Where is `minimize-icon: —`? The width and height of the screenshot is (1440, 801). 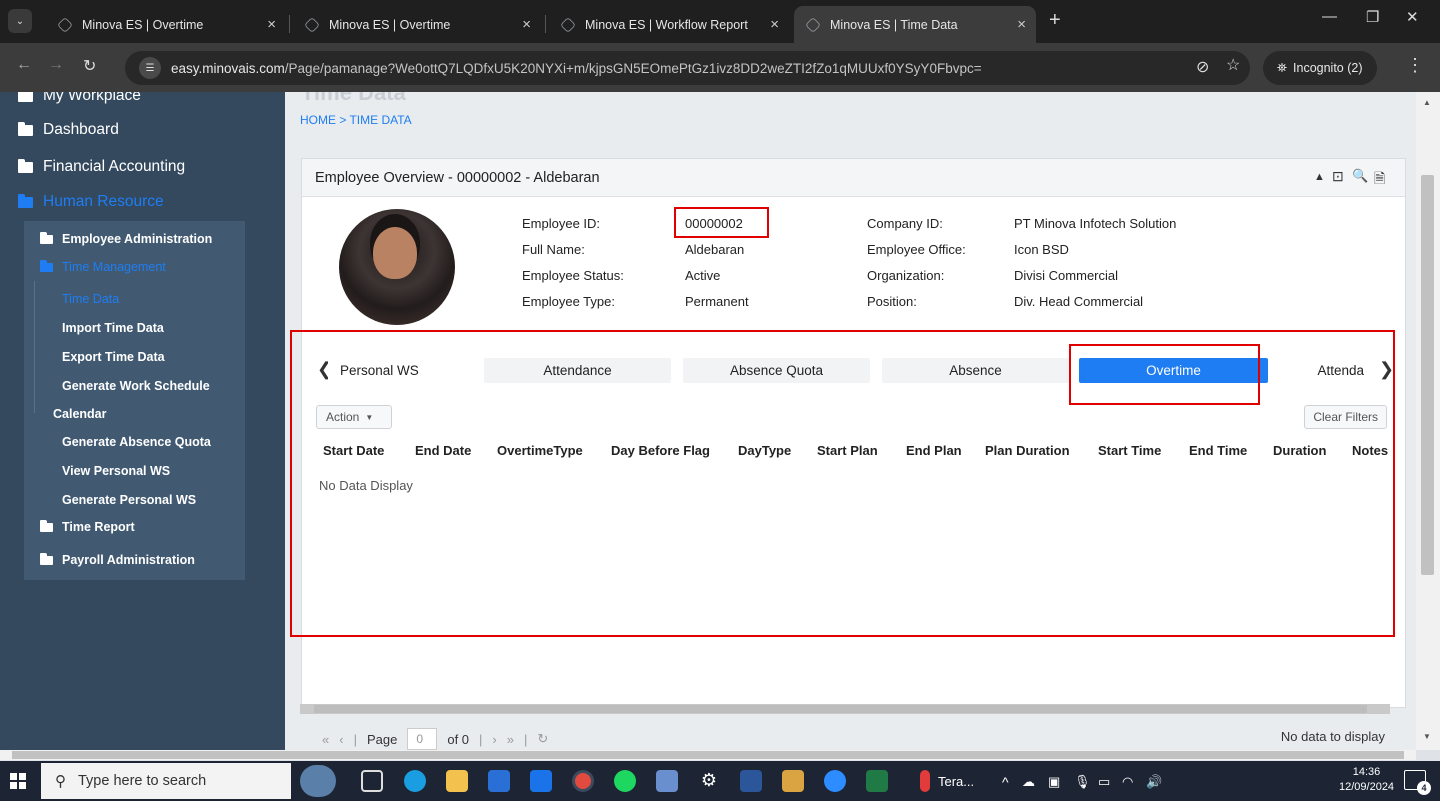 minimize-icon: — is located at coordinates (1329, 16).